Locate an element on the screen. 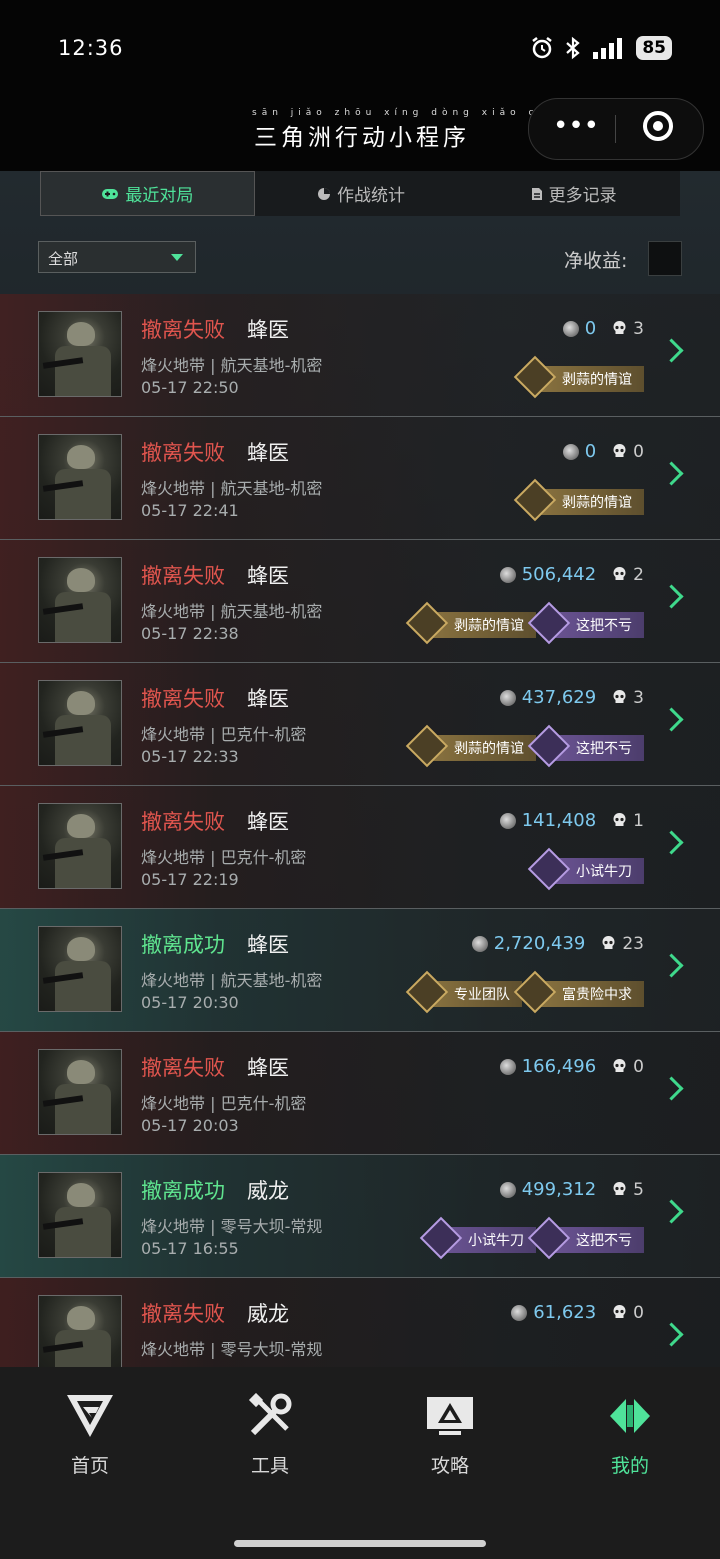 The image size is (720, 1559). match-income: 141,408 is located at coordinates (559, 820).